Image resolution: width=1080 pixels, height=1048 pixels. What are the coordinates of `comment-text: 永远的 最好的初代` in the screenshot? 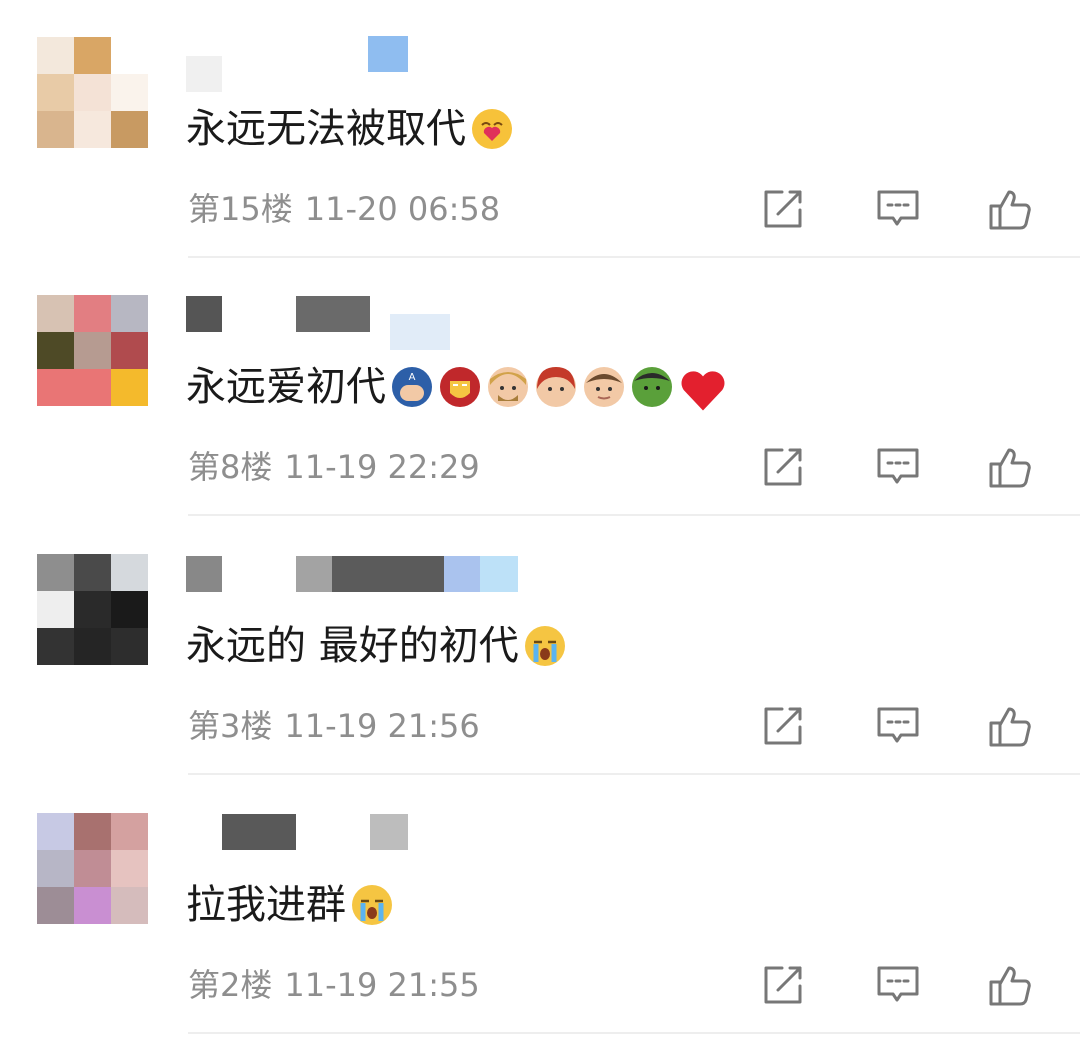 It's located at (376, 646).